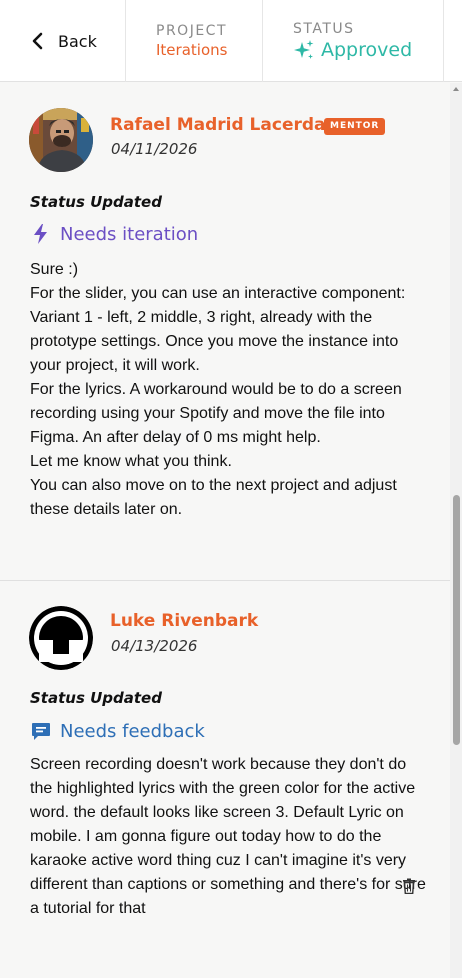  What do you see at coordinates (41, 731) in the screenshot?
I see `comment-icon` at bounding box center [41, 731].